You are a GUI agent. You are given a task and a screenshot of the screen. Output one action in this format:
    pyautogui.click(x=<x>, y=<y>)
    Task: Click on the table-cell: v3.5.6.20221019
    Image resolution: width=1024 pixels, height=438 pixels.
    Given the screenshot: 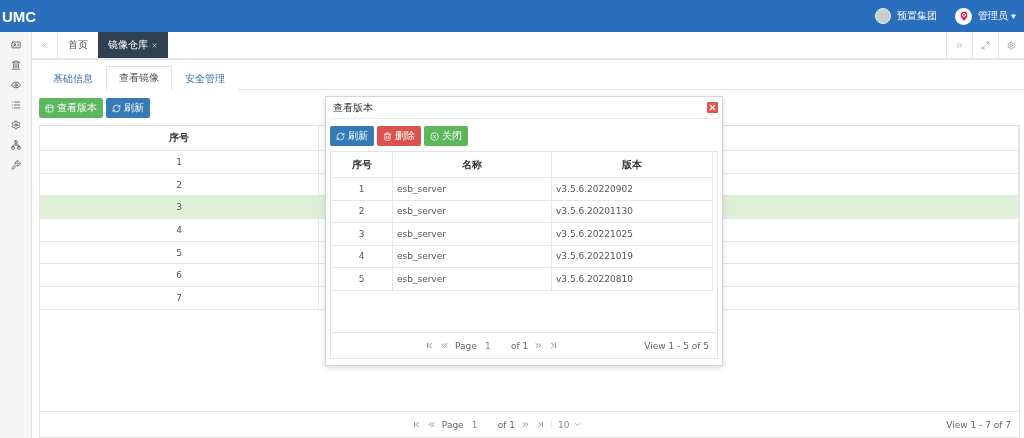 What is the action you would take?
    pyautogui.click(x=632, y=256)
    